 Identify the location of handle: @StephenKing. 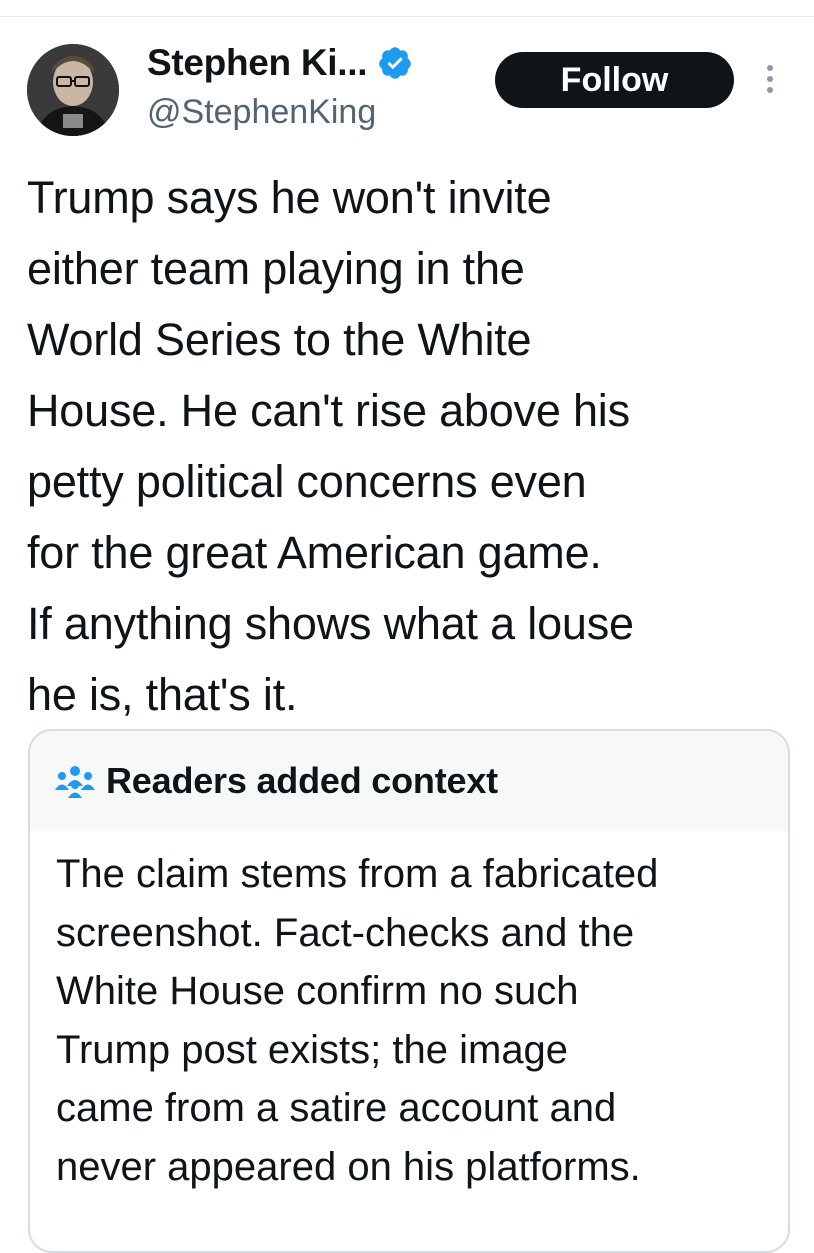
(261, 112).